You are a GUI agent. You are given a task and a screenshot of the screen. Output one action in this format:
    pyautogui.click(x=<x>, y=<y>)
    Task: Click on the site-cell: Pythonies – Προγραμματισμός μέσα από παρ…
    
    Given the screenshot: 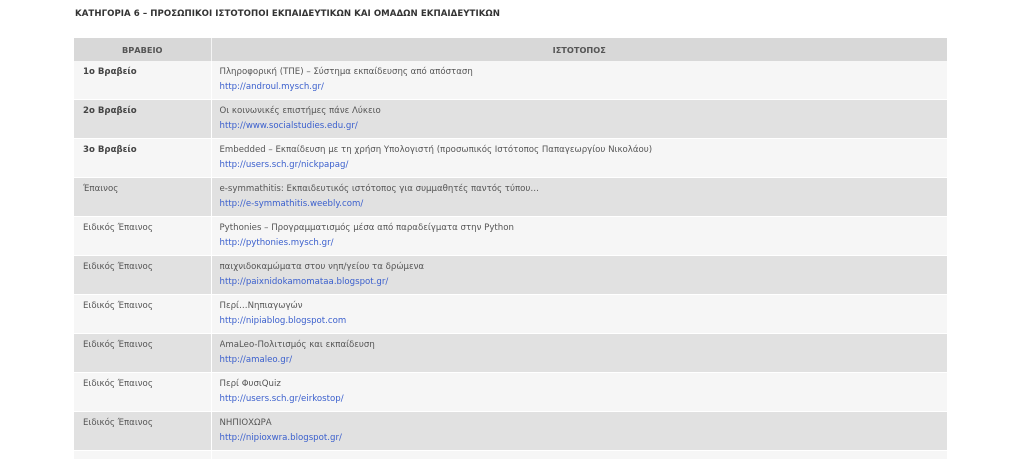 What is the action you would take?
    pyautogui.click(x=579, y=236)
    